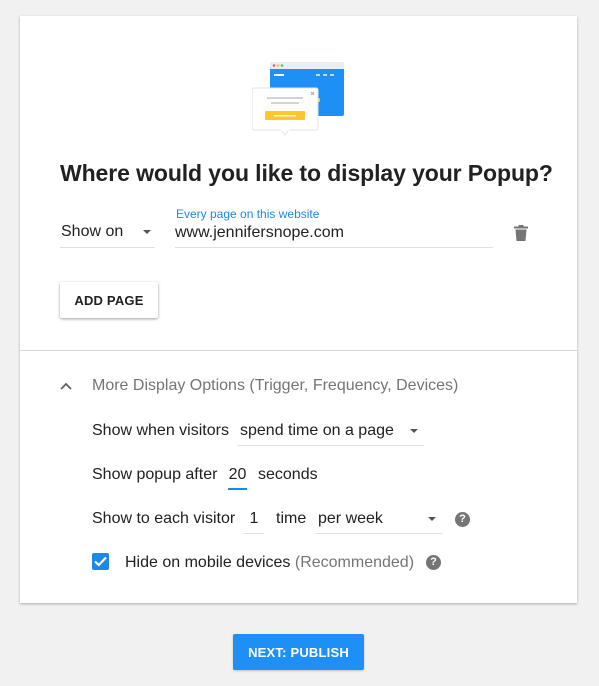  I want to click on show-on-select: Show on, so click(107, 231).